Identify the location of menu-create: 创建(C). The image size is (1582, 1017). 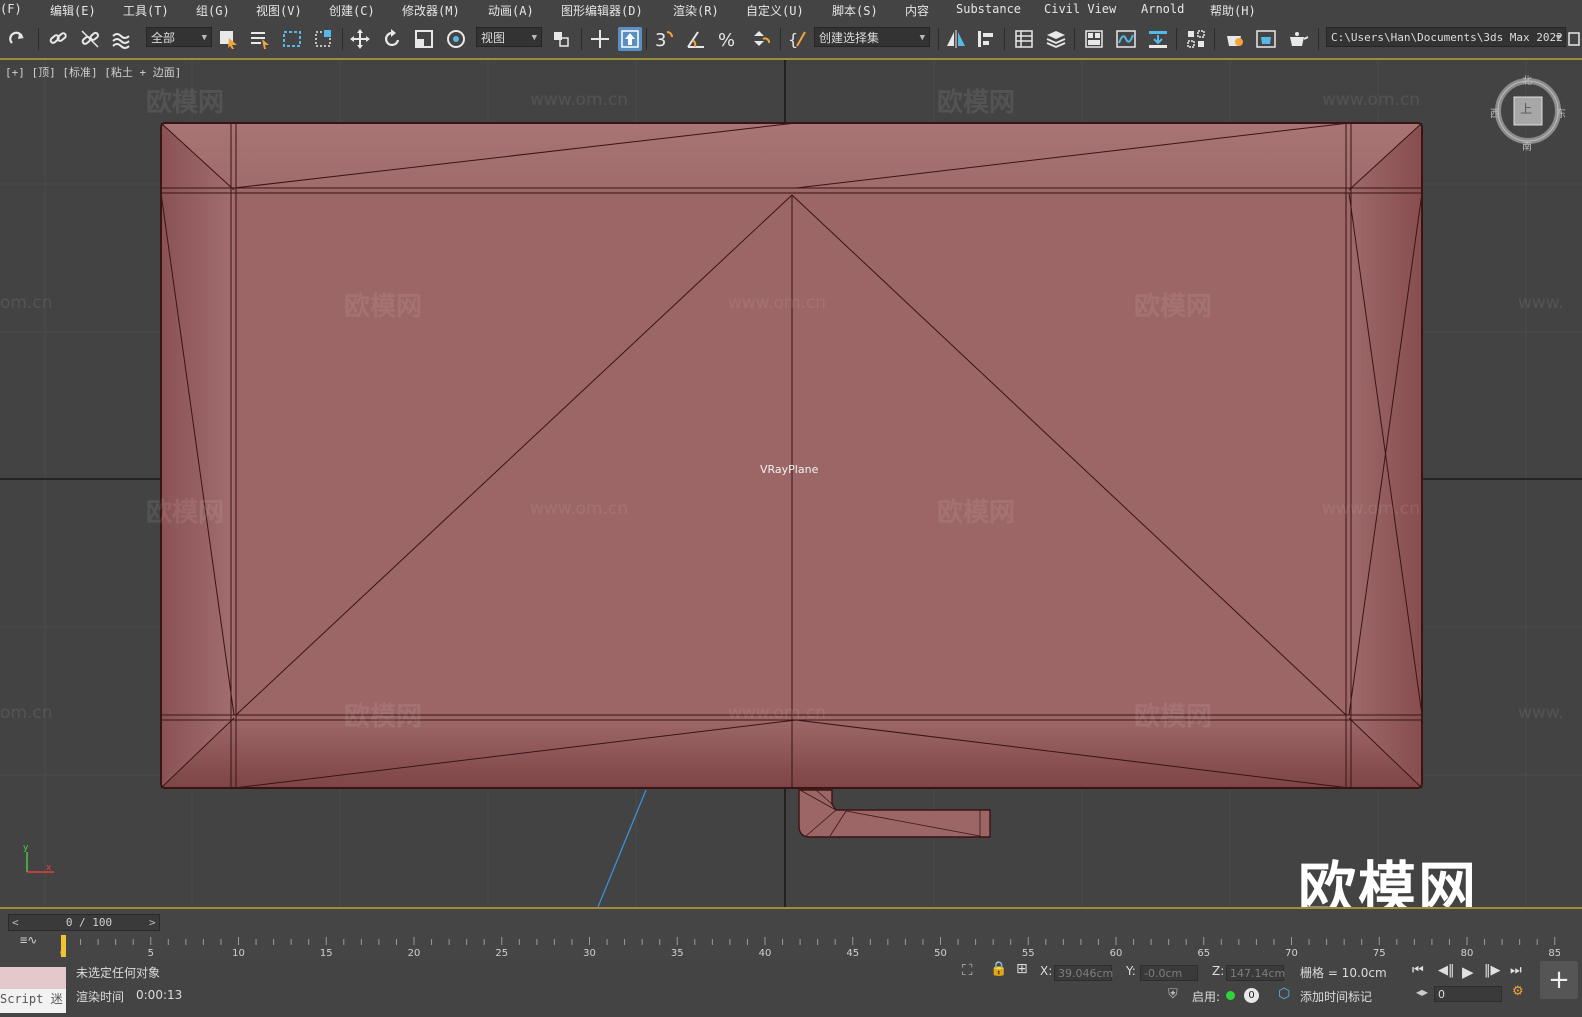
(352, 10).